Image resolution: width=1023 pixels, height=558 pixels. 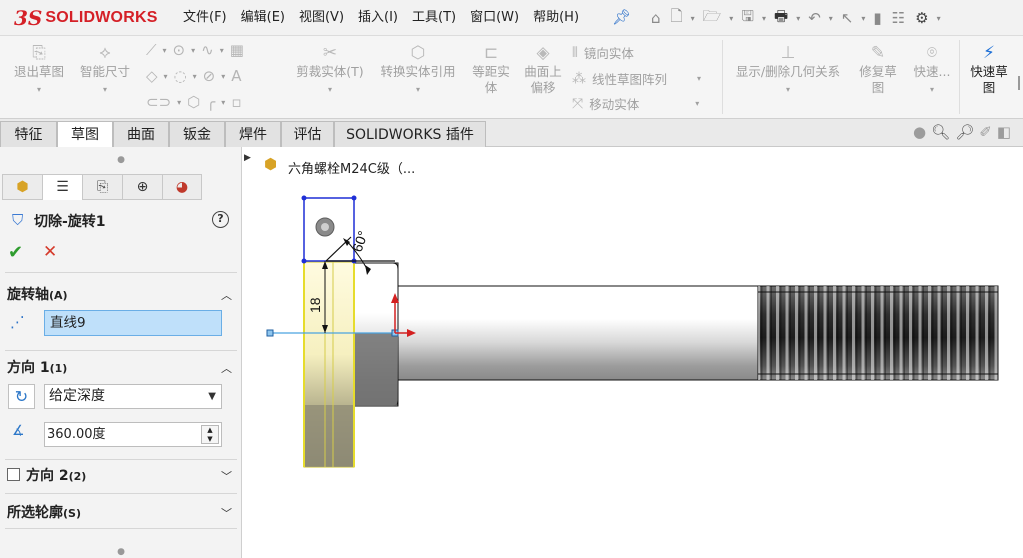 What do you see at coordinates (22, 187) in the screenshot?
I see `feature-manager-tab: ⬢` at bounding box center [22, 187].